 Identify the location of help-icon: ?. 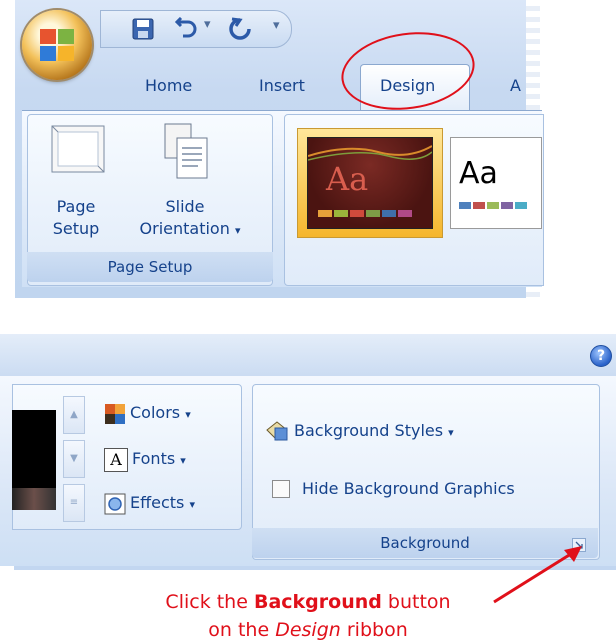
(601, 356).